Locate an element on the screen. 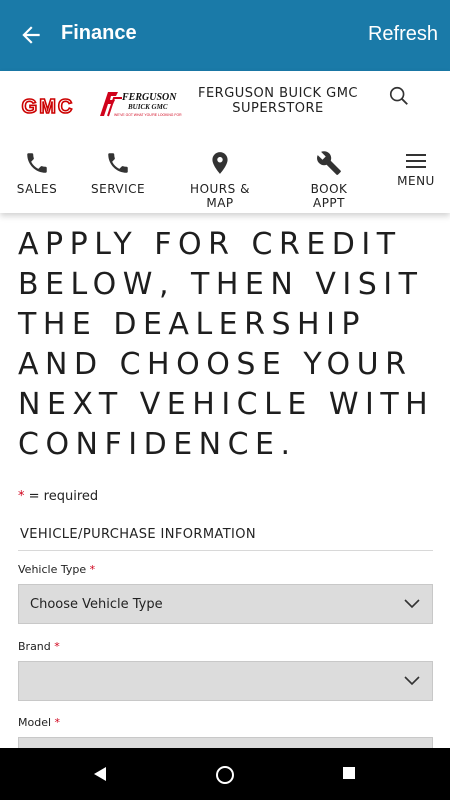  brand-label-text: Brand is located at coordinates (34, 646).